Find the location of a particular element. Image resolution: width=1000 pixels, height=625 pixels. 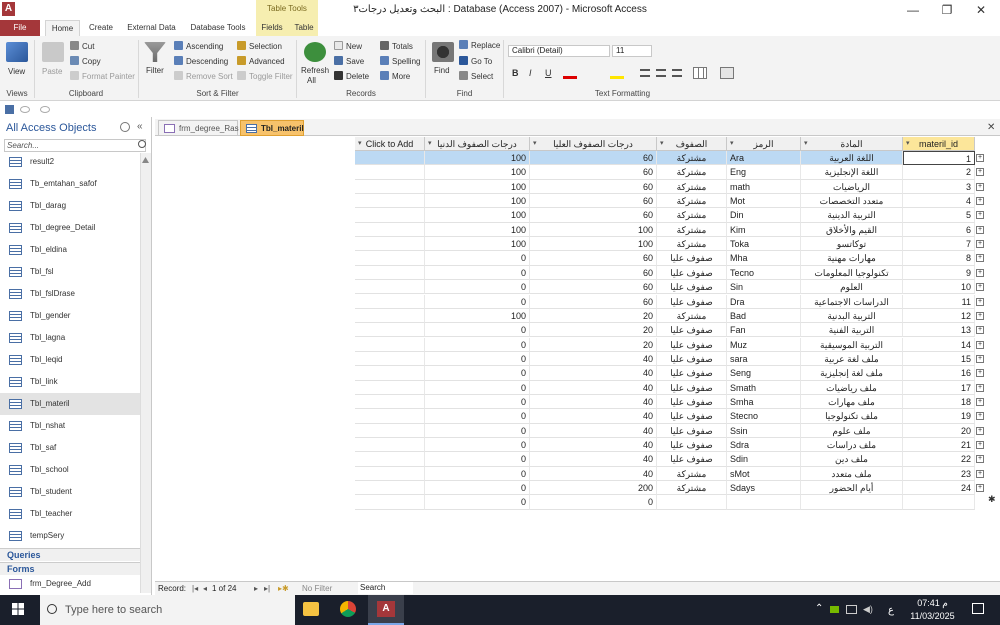

save-record-button: Save is located at coordinates (349, 61).